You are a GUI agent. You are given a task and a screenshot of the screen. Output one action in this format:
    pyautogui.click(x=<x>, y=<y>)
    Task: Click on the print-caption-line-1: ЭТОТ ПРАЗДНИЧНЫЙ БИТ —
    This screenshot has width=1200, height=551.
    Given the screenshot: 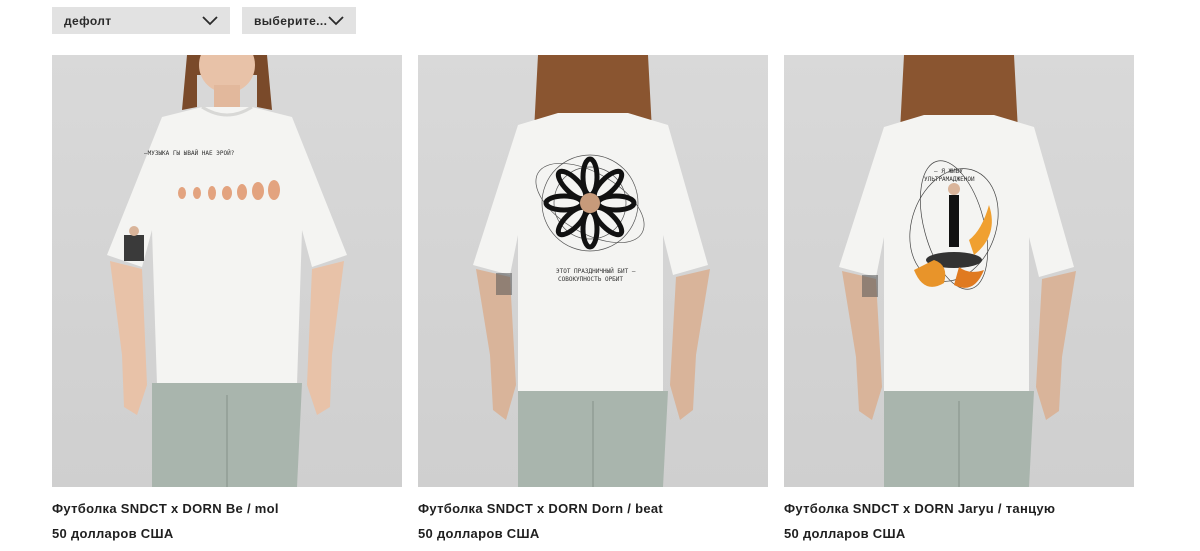 What is the action you would take?
    pyautogui.click(x=596, y=271)
    